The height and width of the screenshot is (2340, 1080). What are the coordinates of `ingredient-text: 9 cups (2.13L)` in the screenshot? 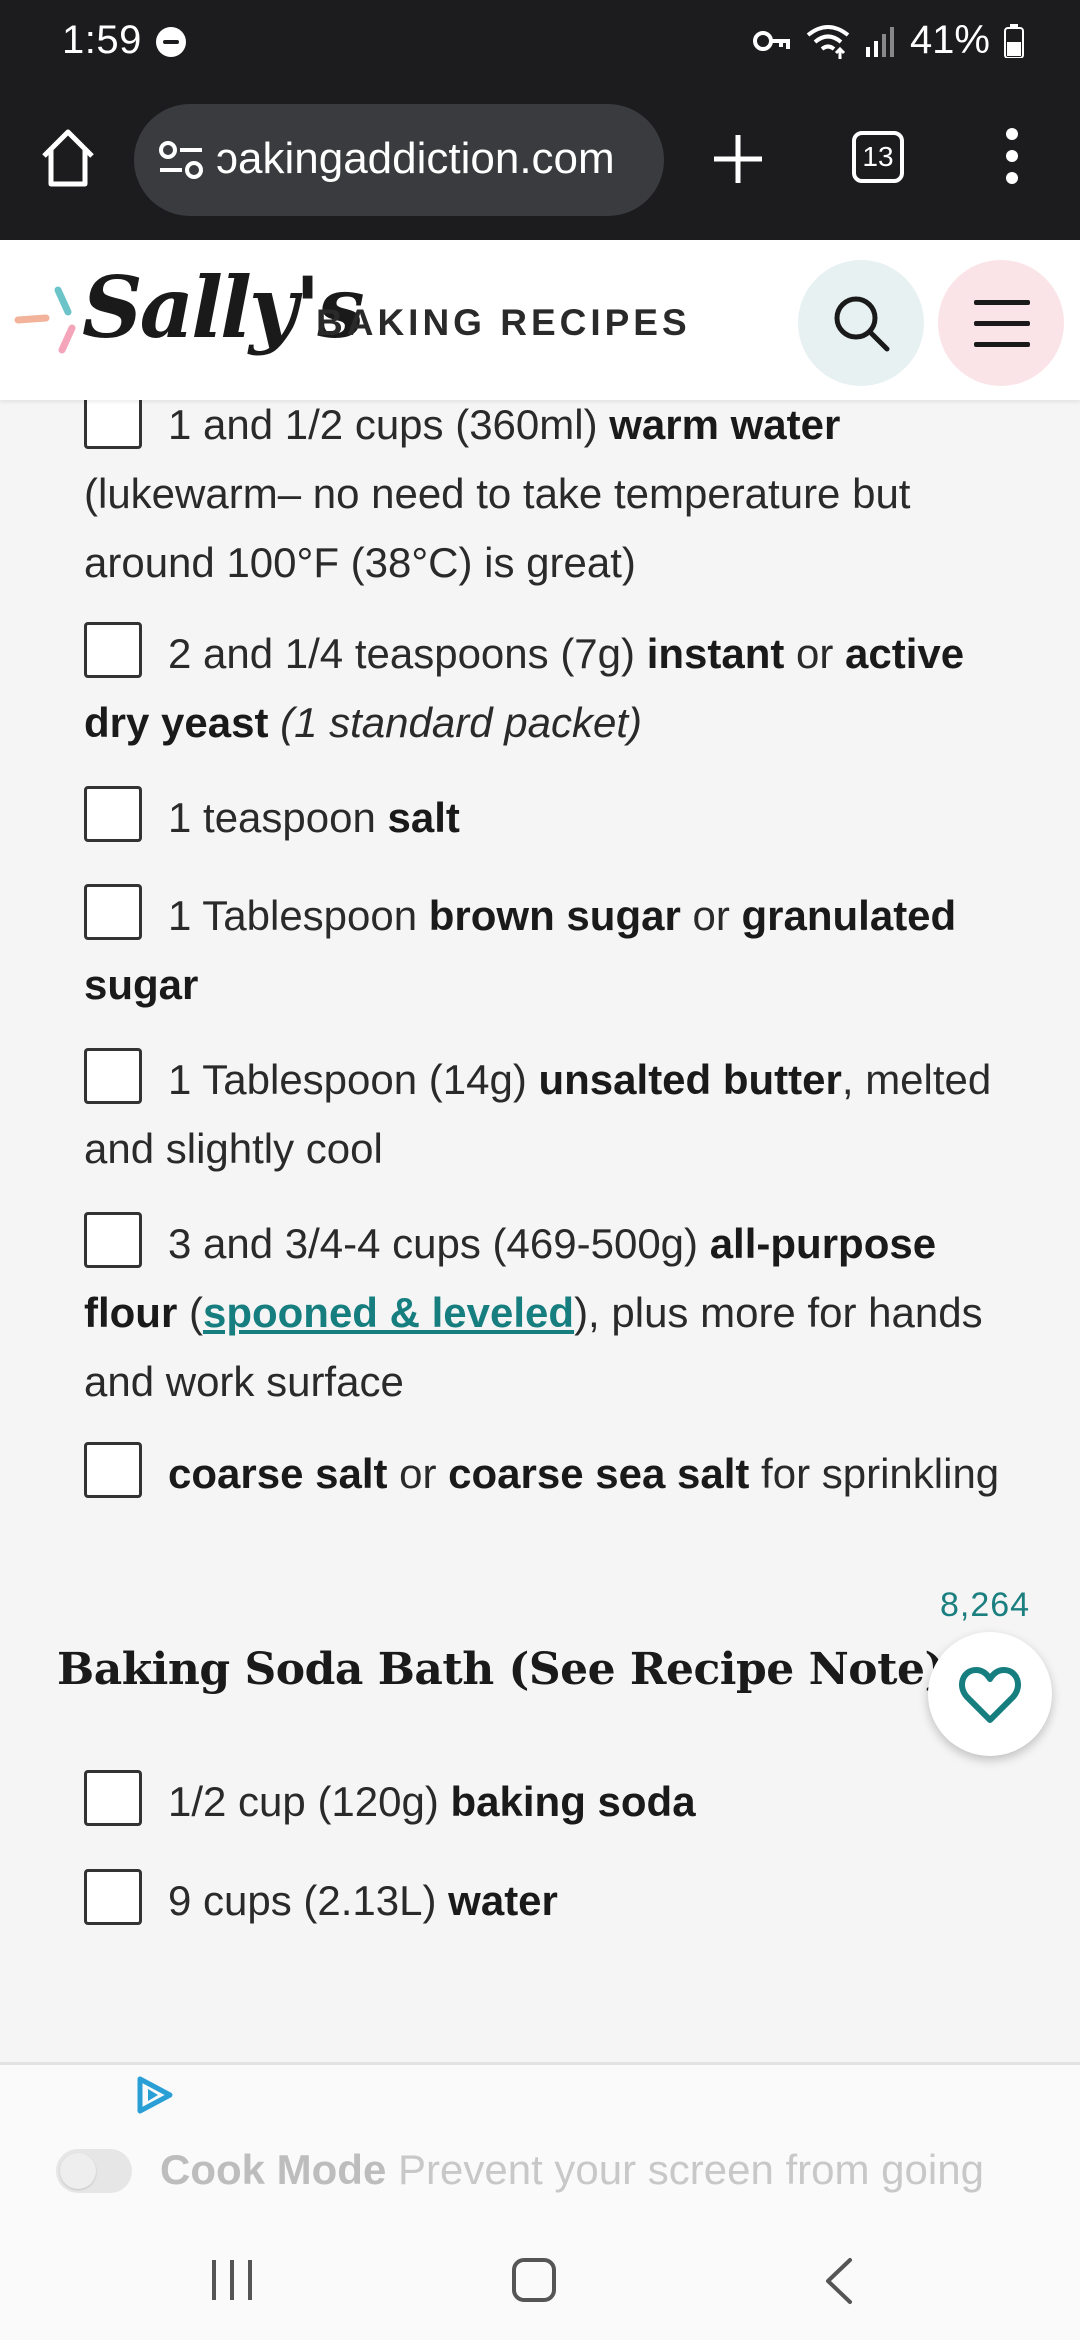 It's located at (308, 1900).